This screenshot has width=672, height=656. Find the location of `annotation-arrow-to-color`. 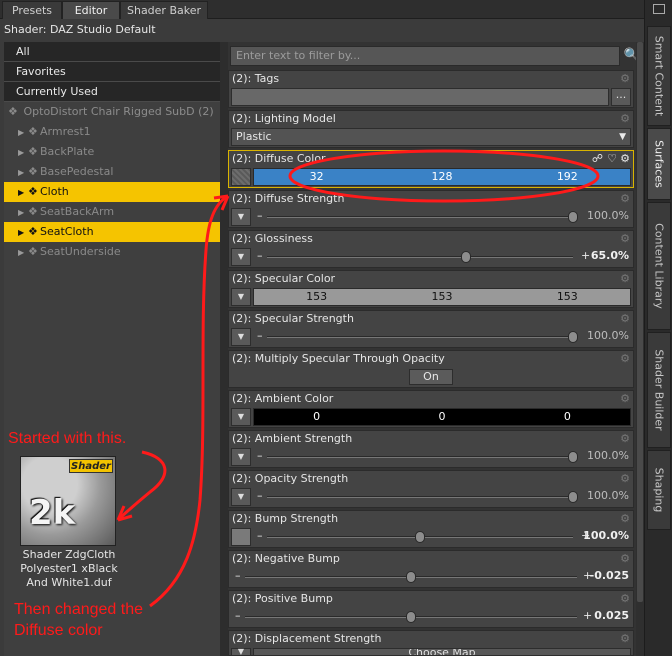

annotation-arrow-to-color is located at coordinates (189, 401).